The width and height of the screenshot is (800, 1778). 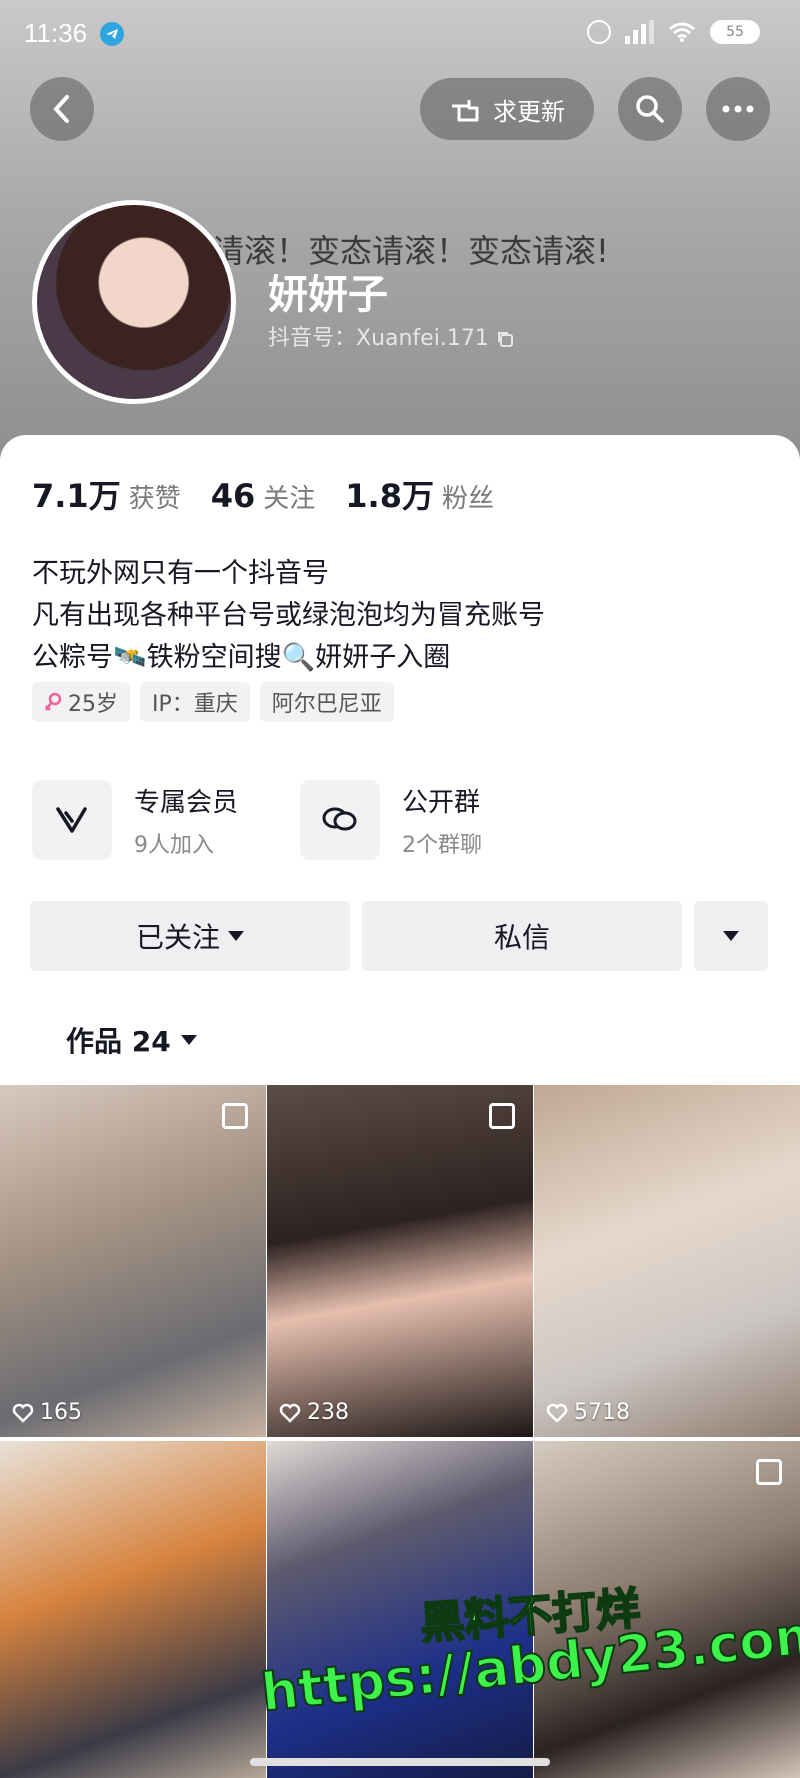 I want to click on group-chat-icon, so click(x=340, y=820).